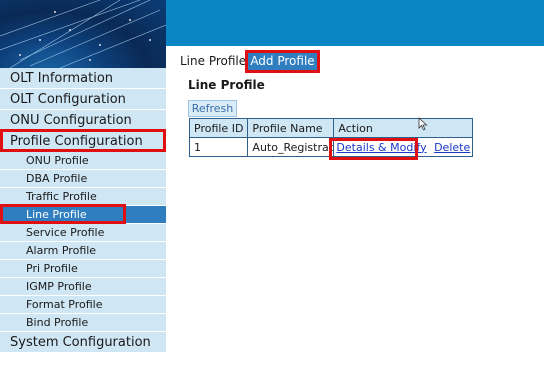 The image size is (544, 367). Describe the element at coordinates (83, 323) in the screenshot. I see `sidebar-subitem-bind-profile: Bind Profile` at that location.